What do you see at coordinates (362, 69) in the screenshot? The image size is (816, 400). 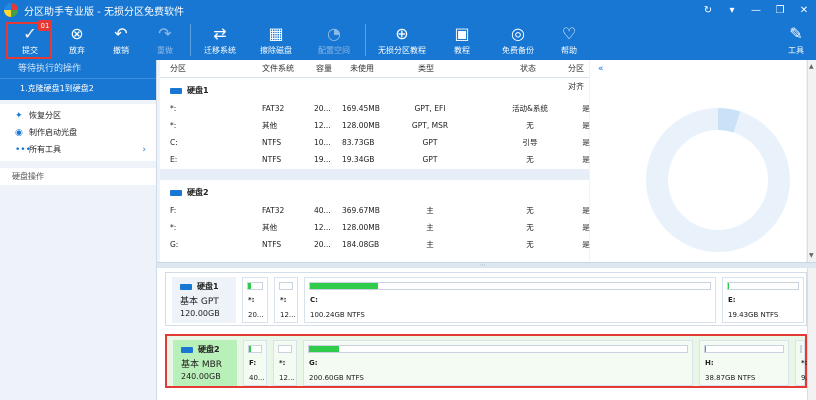 I see `col-unused: 未使用` at bounding box center [362, 69].